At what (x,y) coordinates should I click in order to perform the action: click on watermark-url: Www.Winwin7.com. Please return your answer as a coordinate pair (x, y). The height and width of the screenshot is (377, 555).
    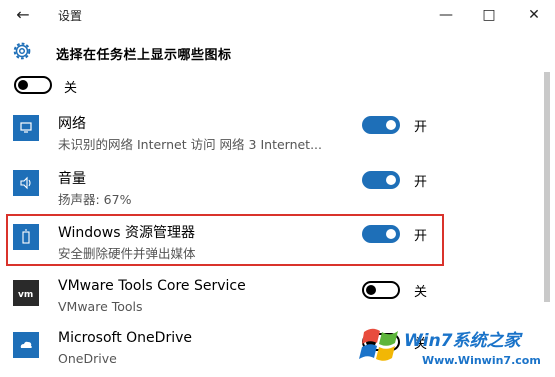
    Looking at the image, I should click on (481, 360).